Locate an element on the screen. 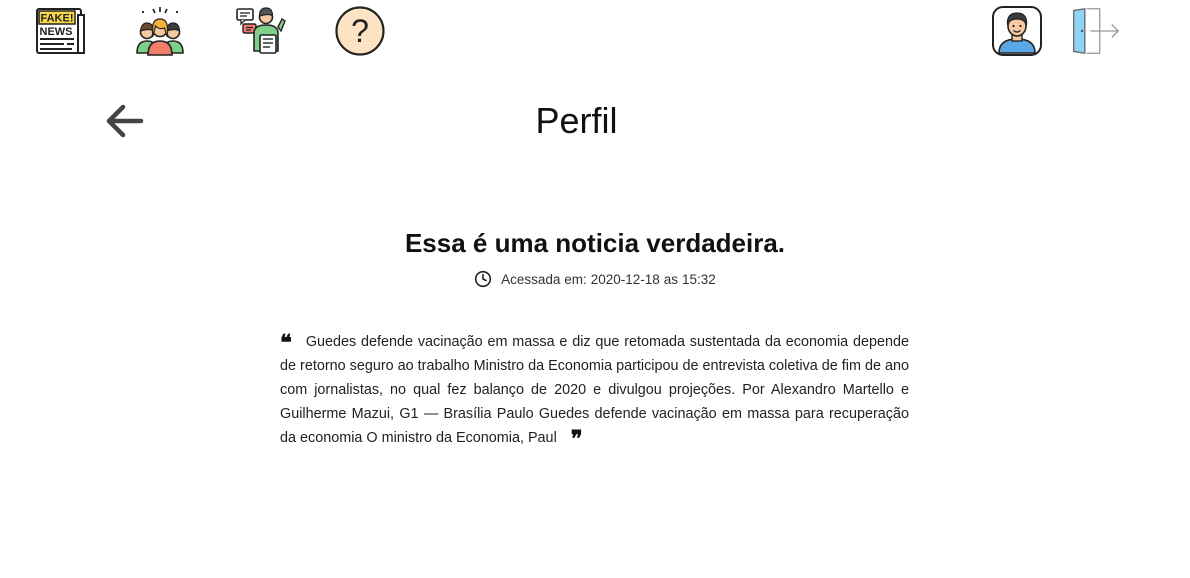 The width and height of the screenshot is (1190, 578). verification-result-heading: Essa é uma noticia verdadeira. is located at coordinates (595, 243).